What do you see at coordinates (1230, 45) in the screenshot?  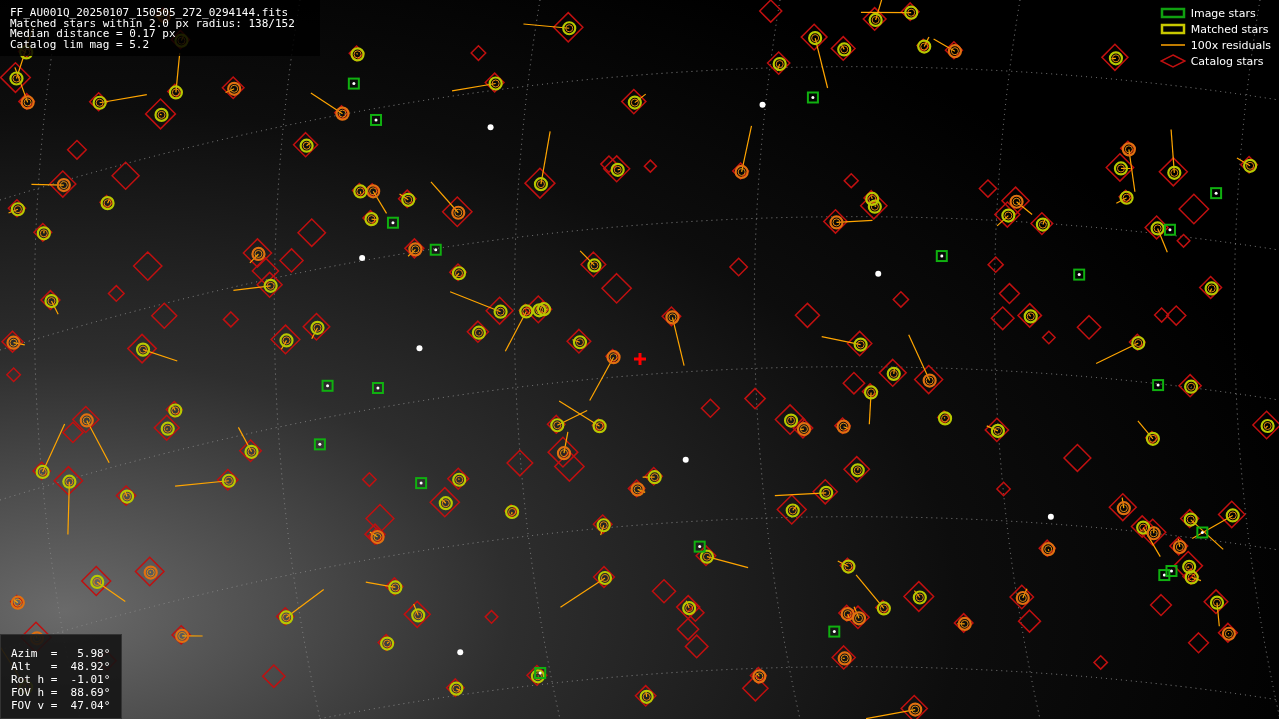 I see `legend-label: 100x residuals` at bounding box center [1230, 45].